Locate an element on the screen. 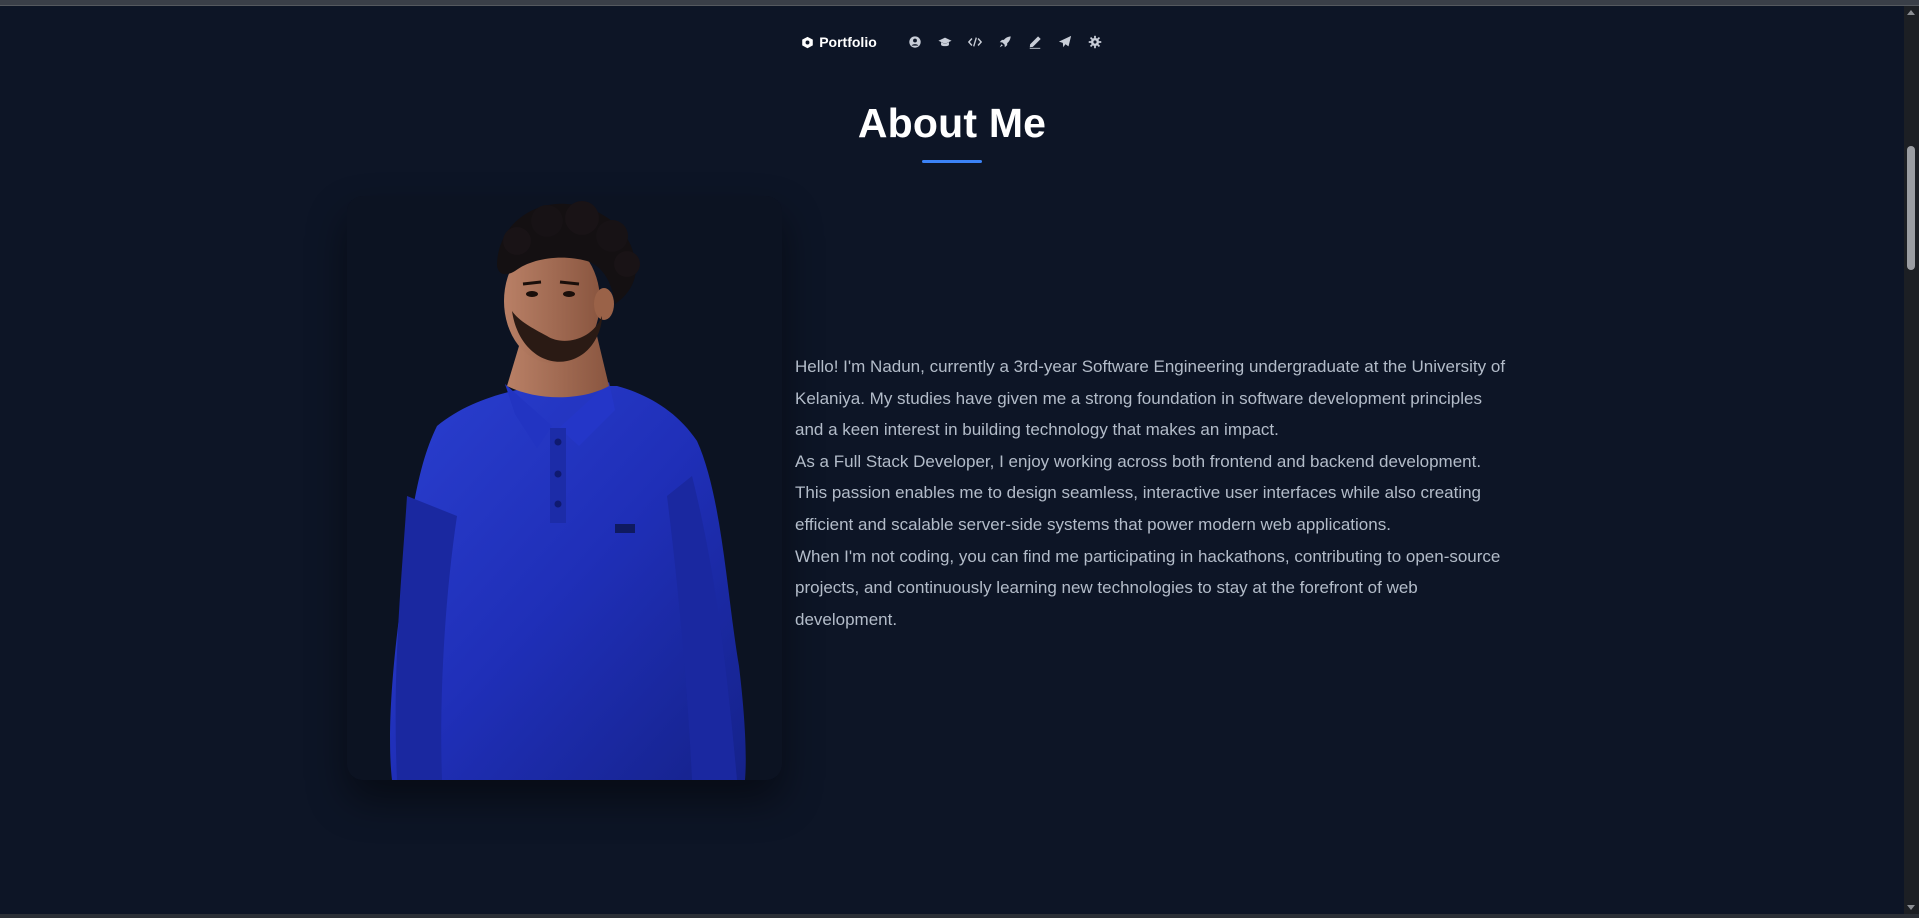 The image size is (1919, 918). nav-item-skills is located at coordinates (975, 42).